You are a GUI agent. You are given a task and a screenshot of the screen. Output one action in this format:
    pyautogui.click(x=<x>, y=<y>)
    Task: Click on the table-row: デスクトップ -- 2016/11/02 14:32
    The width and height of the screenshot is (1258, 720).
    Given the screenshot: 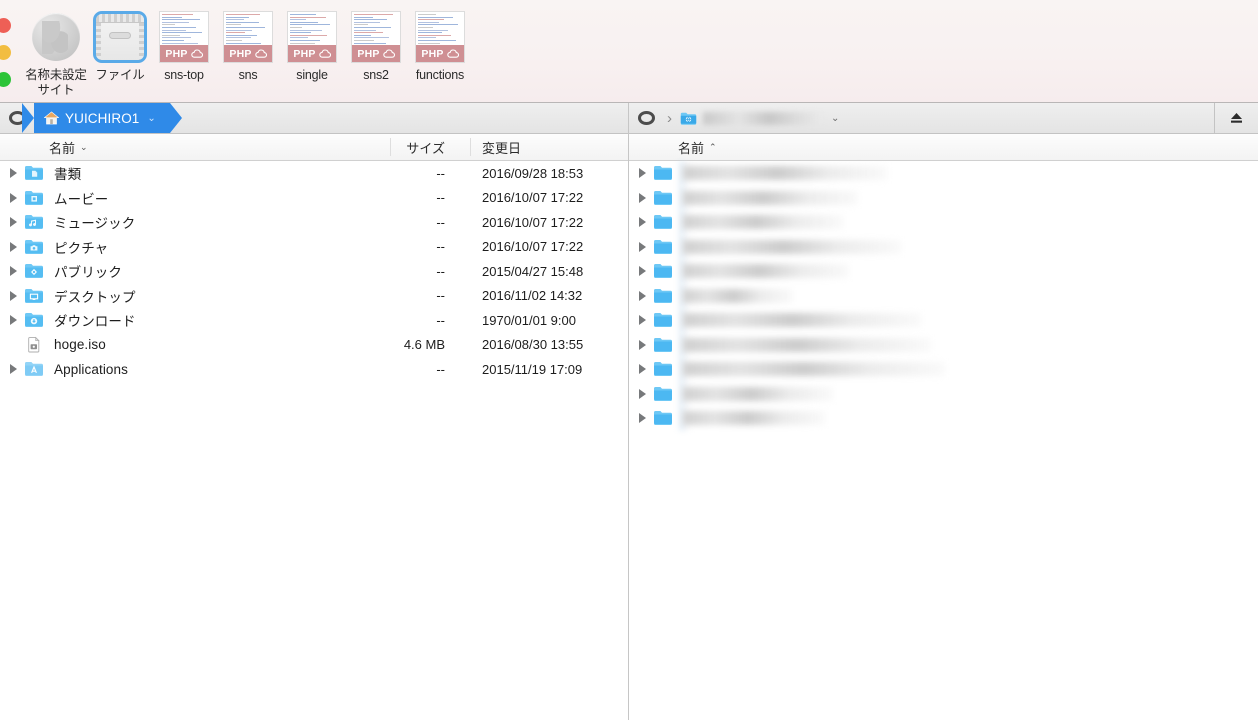 What is the action you would take?
    pyautogui.click(x=314, y=296)
    